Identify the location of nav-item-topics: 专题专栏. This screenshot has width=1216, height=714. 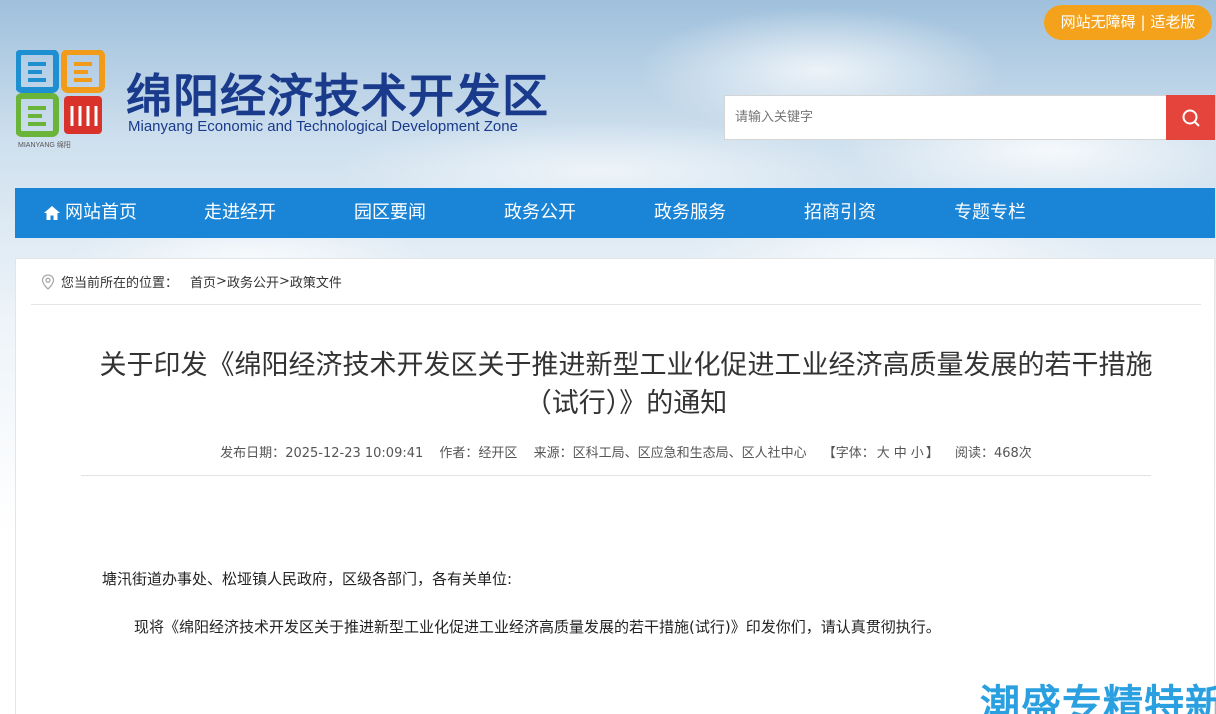
(990, 213).